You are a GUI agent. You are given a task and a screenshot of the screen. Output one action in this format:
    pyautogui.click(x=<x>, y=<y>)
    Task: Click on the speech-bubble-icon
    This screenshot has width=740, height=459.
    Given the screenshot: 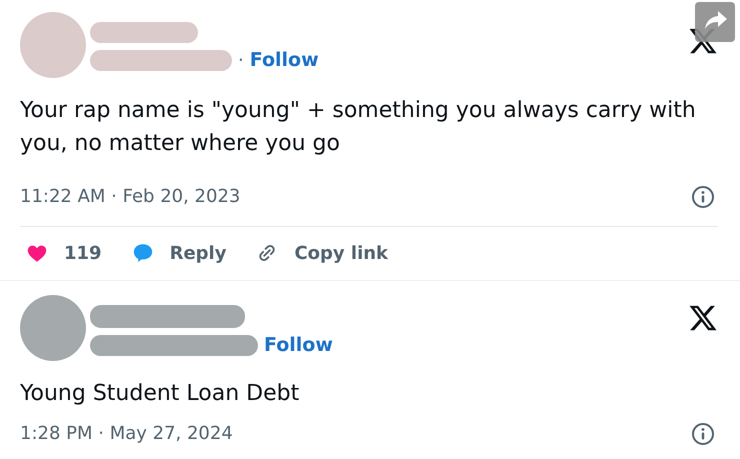 What is the action you would take?
    pyautogui.click(x=143, y=253)
    